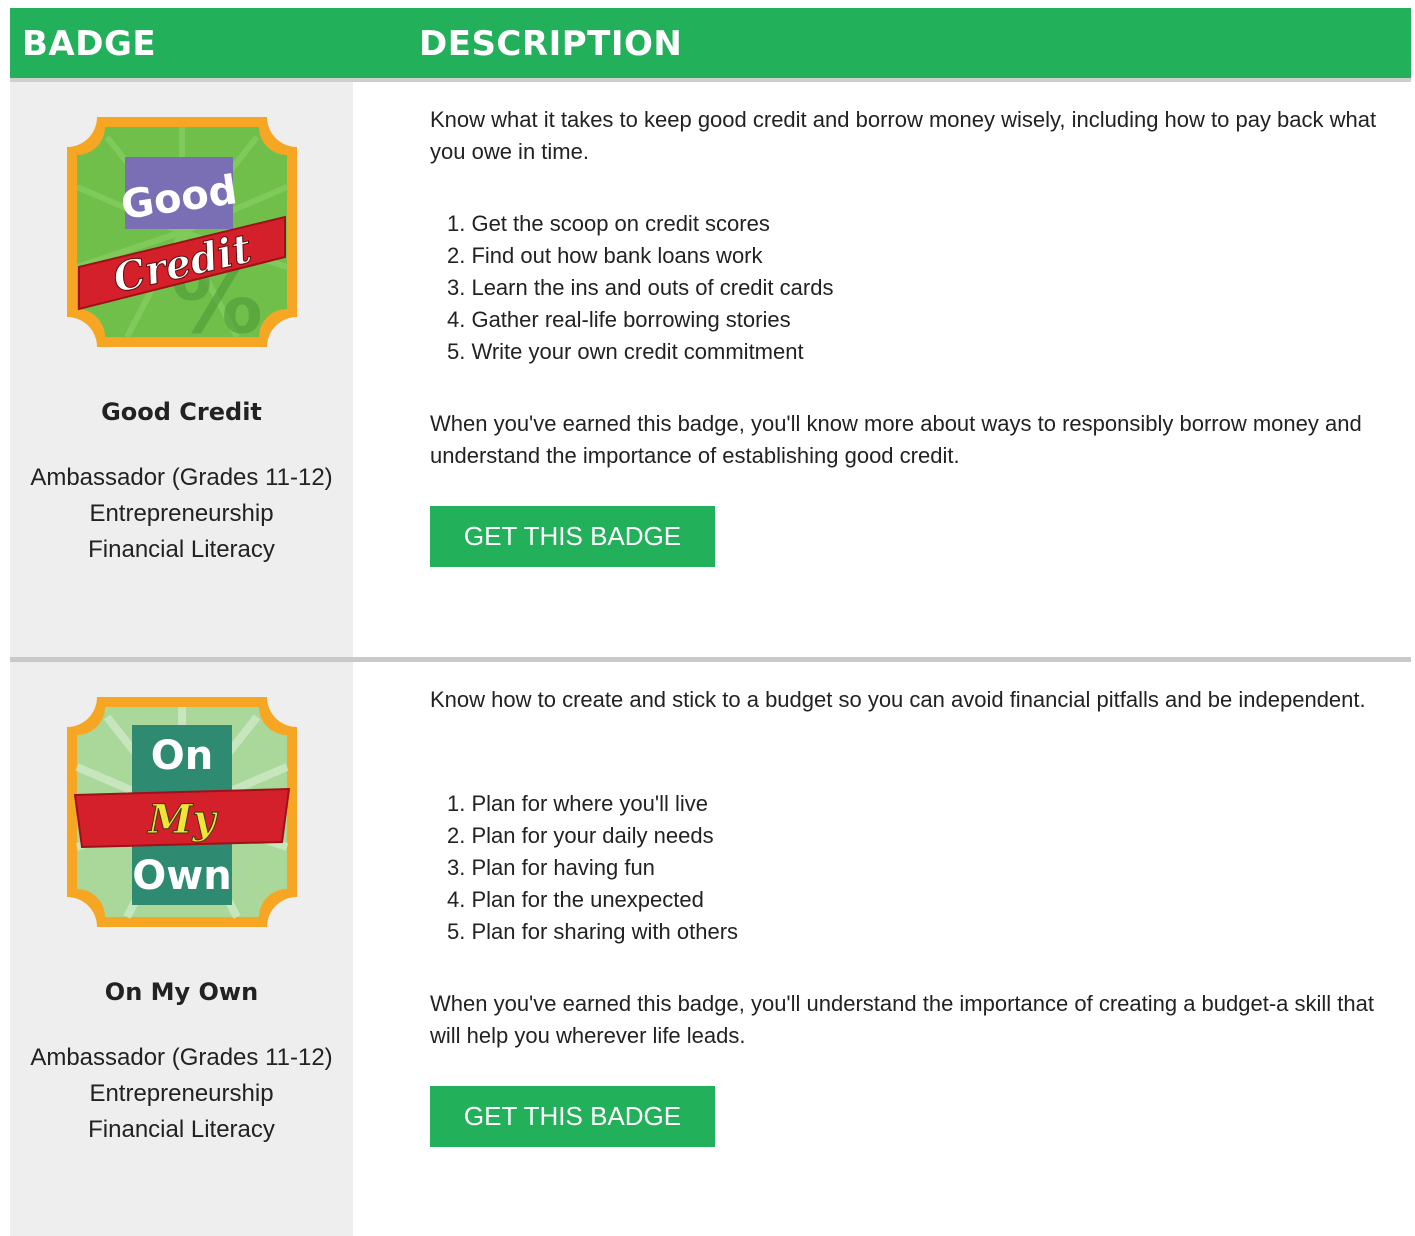  I want to click on svg-text: My, so click(182, 819).